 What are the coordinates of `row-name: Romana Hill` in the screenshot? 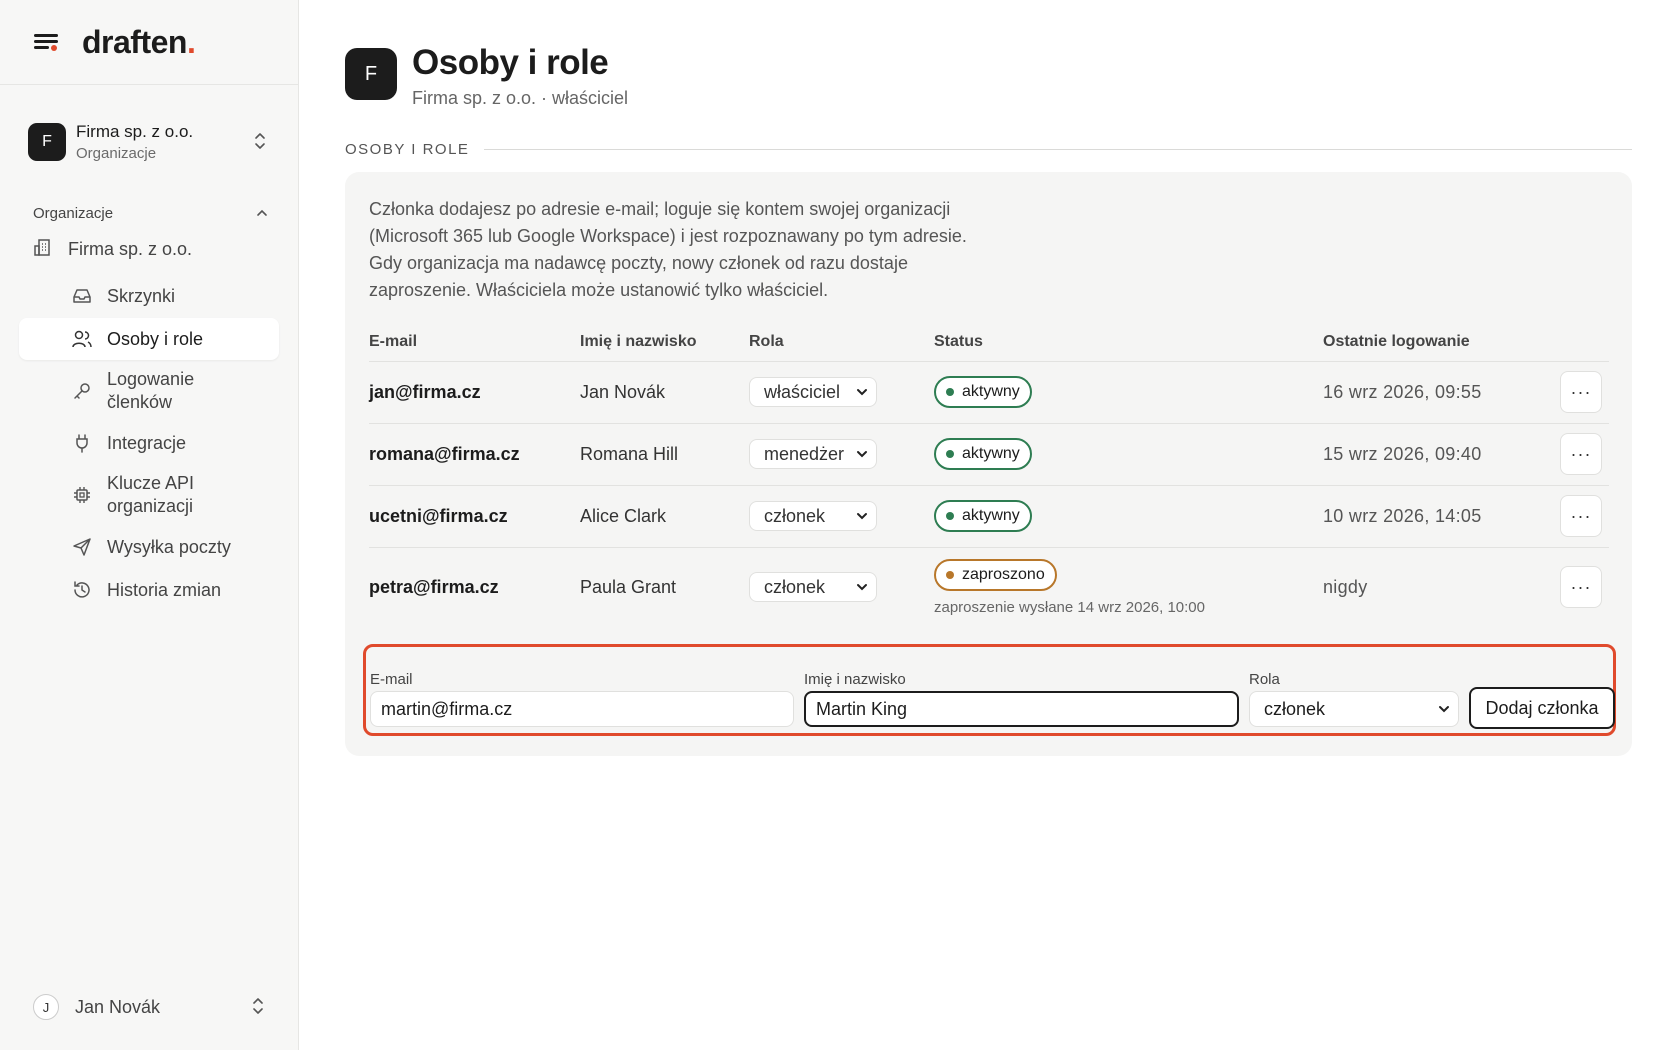 It's located at (664, 454).